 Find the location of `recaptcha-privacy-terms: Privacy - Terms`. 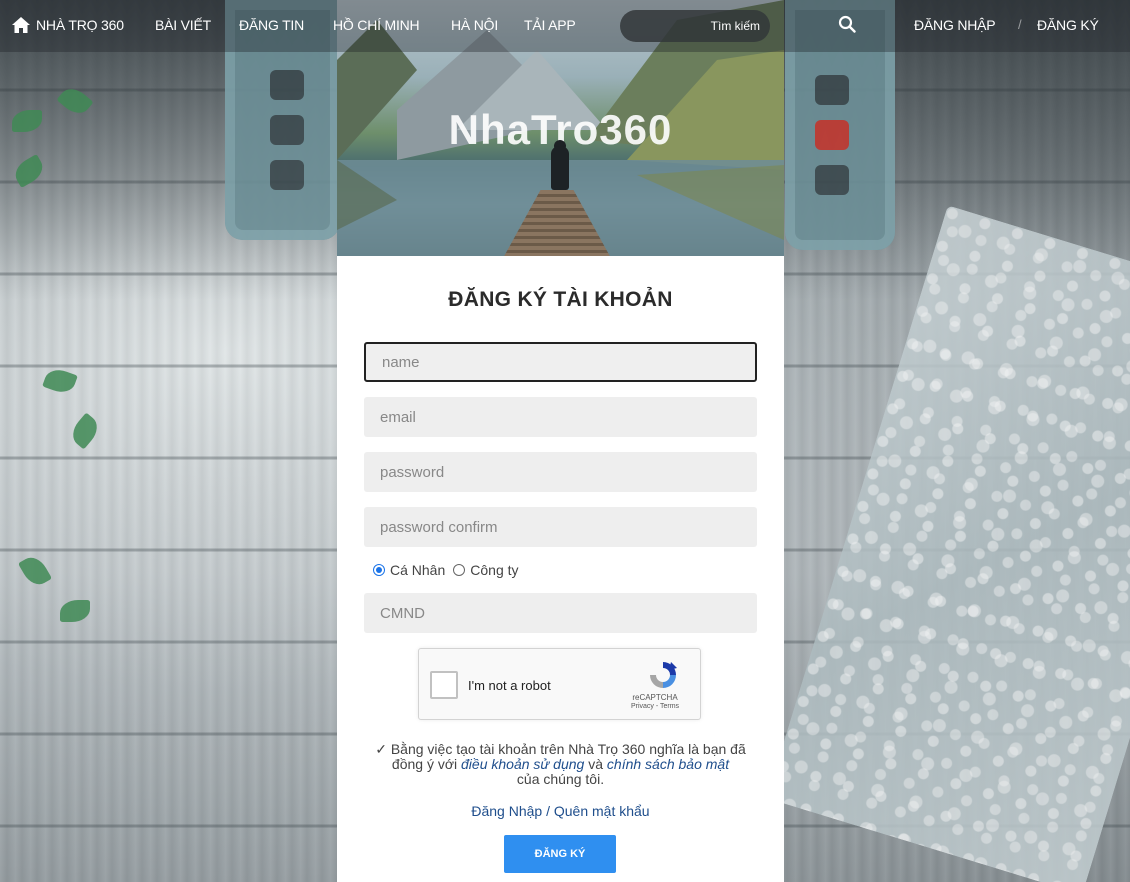

recaptcha-privacy-terms: Privacy - Terms is located at coordinates (655, 706).